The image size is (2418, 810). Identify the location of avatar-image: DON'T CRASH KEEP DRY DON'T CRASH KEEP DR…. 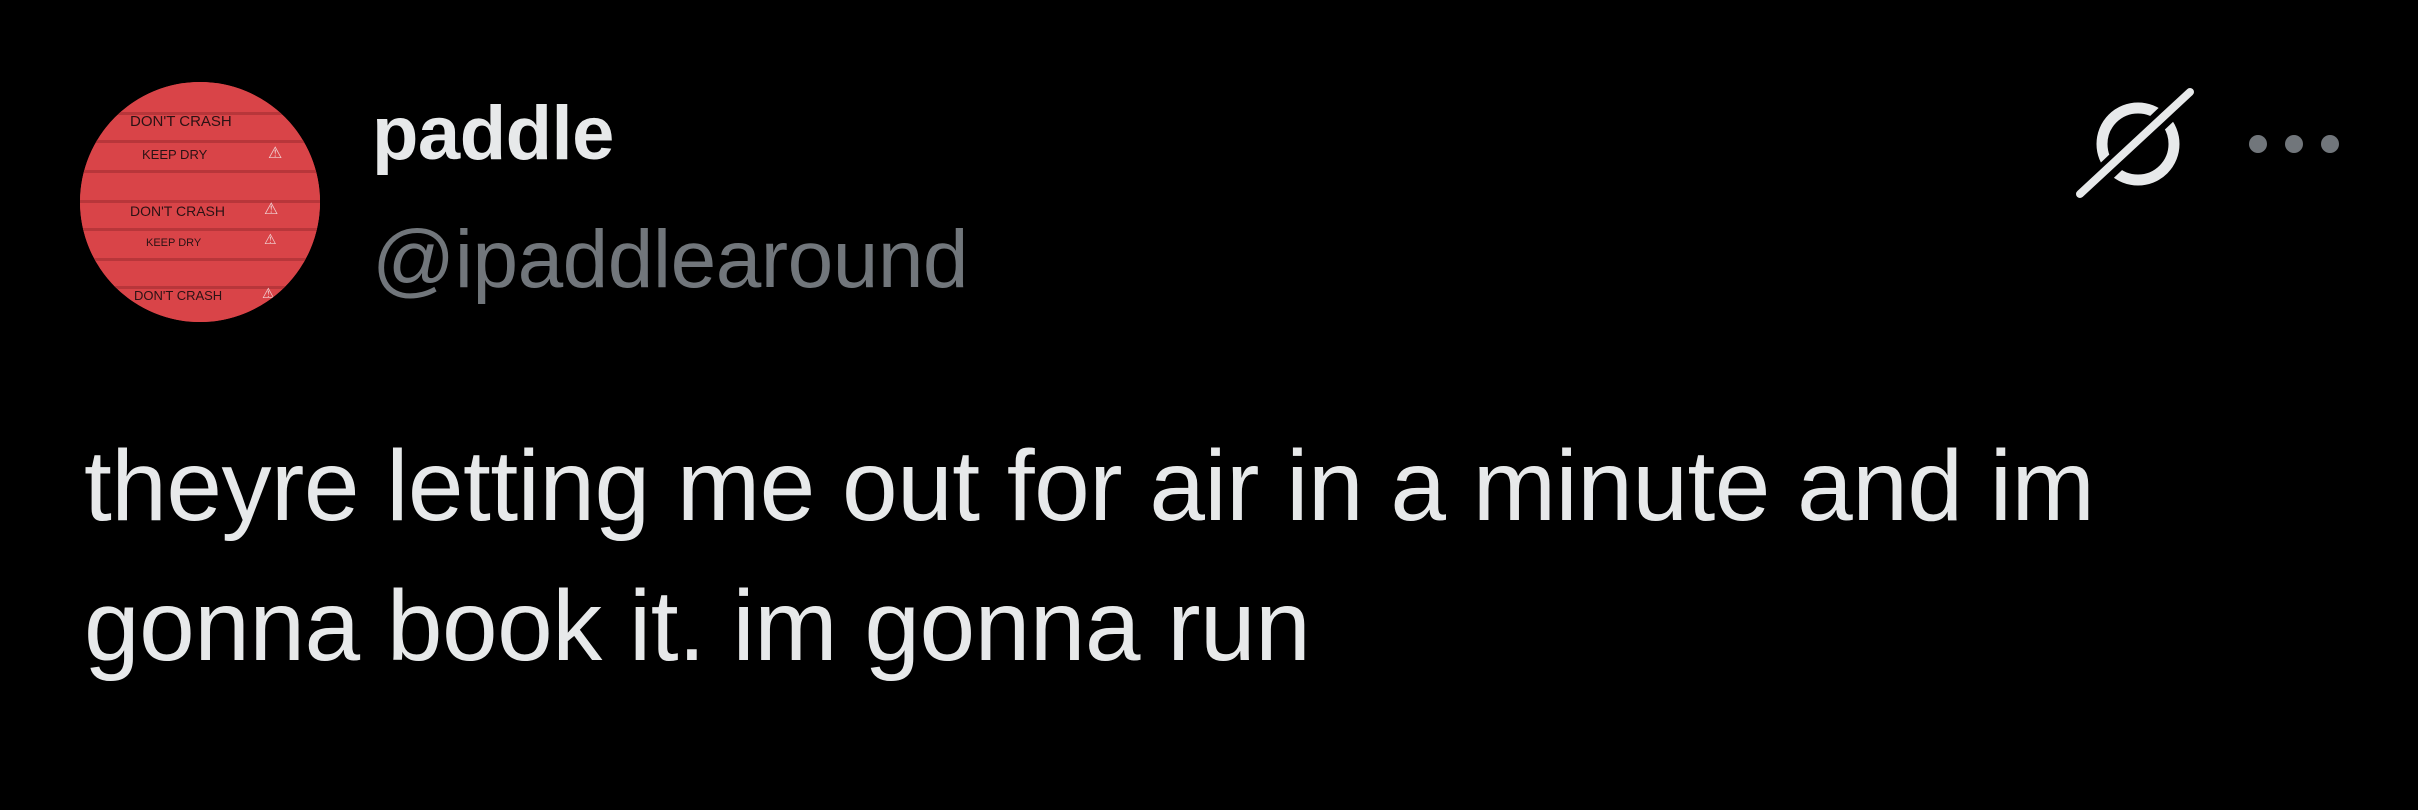
(200, 202).